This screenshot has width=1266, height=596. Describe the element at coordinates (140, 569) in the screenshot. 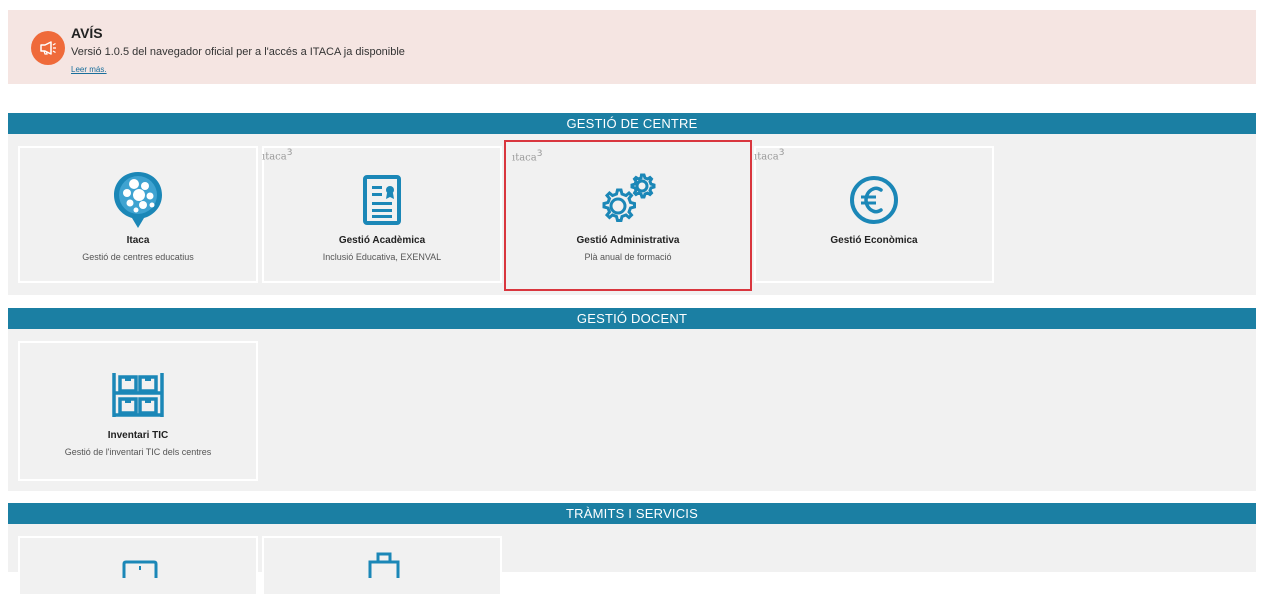

I see `monitor-icon` at that location.